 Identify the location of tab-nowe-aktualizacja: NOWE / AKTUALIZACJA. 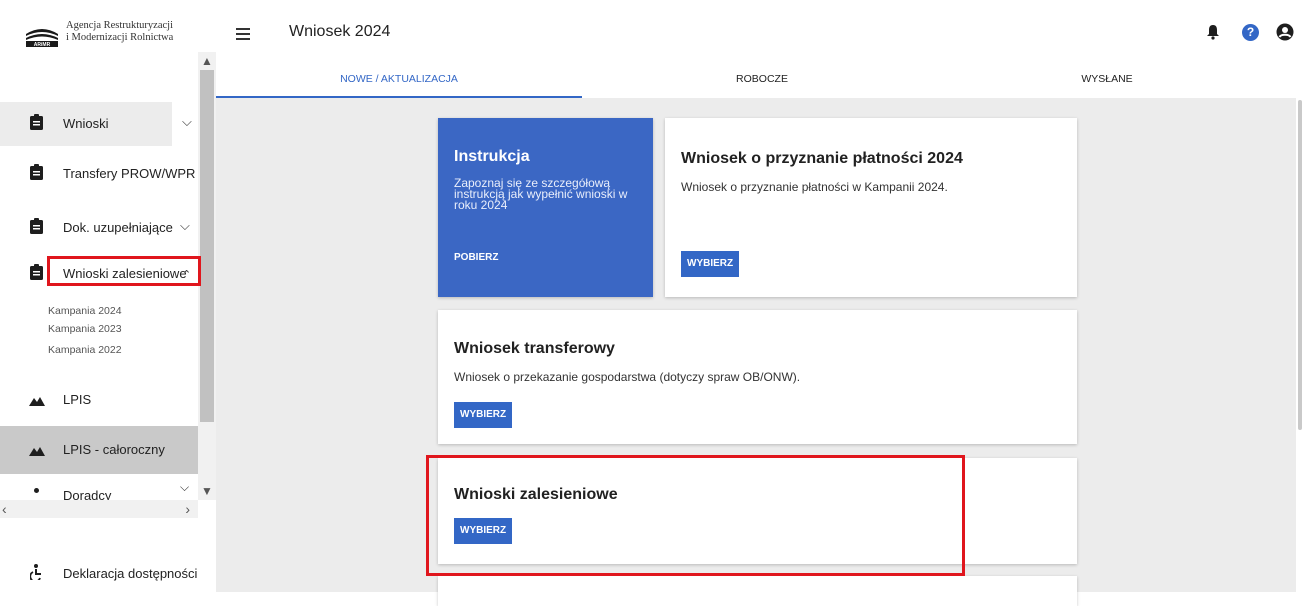
(399, 83).